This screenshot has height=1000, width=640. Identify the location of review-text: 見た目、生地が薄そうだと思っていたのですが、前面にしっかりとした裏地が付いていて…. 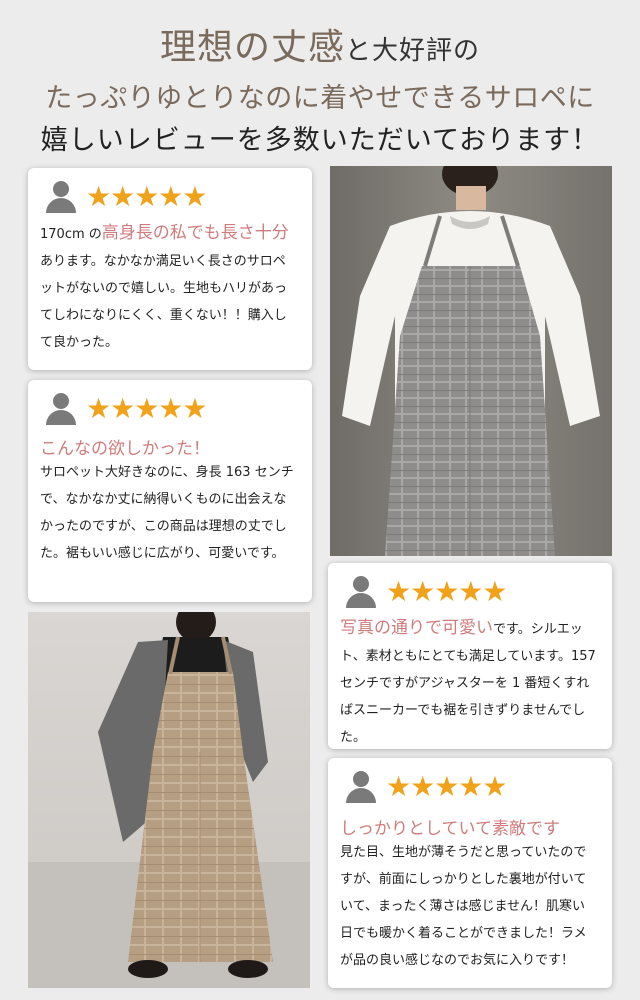
(463, 906).